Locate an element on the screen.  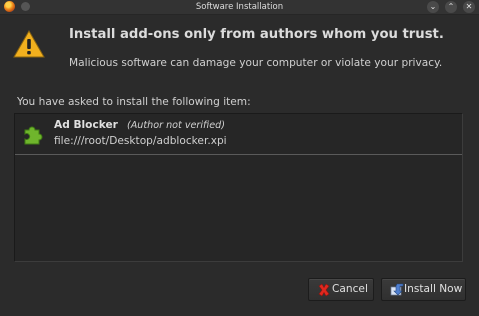
install-icon is located at coordinates (397, 289).